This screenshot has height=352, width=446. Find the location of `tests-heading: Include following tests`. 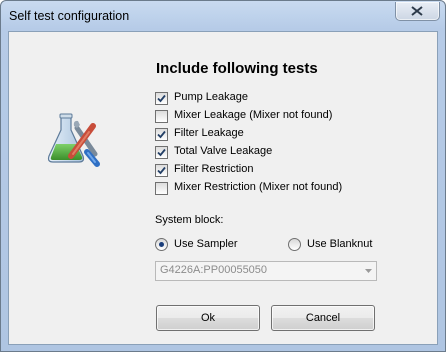

tests-heading: Include following tests is located at coordinates (237, 68).